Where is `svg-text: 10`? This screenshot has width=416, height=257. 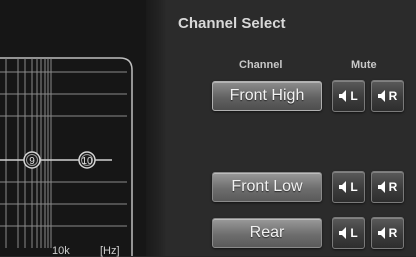
svg-text: 10 is located at coordinates (87, 161).